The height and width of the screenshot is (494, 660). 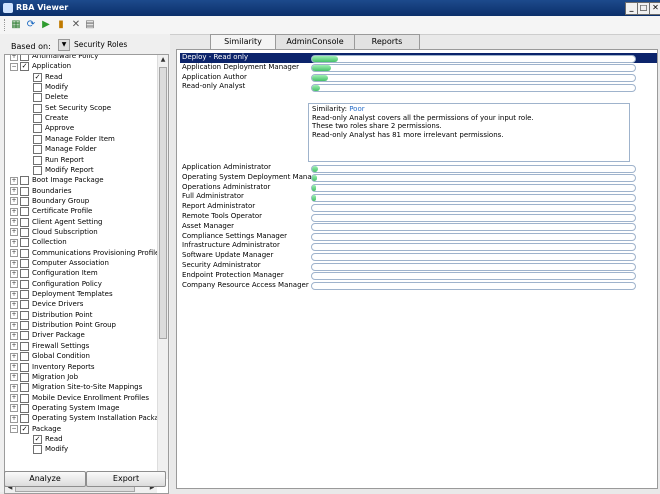 I want to click on tree-item: Create, so click(x=81, y=118).